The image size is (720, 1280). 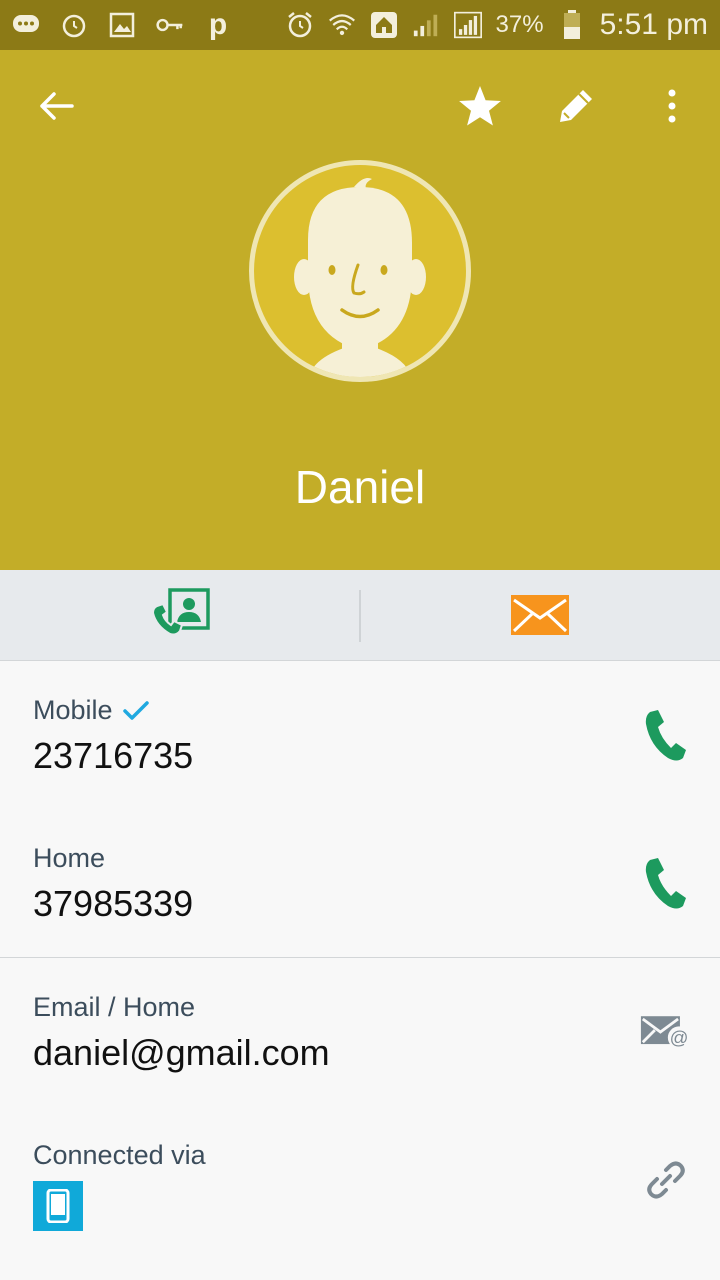 What do you see at coordinates (360, 735) in the screenshot?
I see `phone-row-mobile: Mobile 23716735` at bounding box center [360, 735].